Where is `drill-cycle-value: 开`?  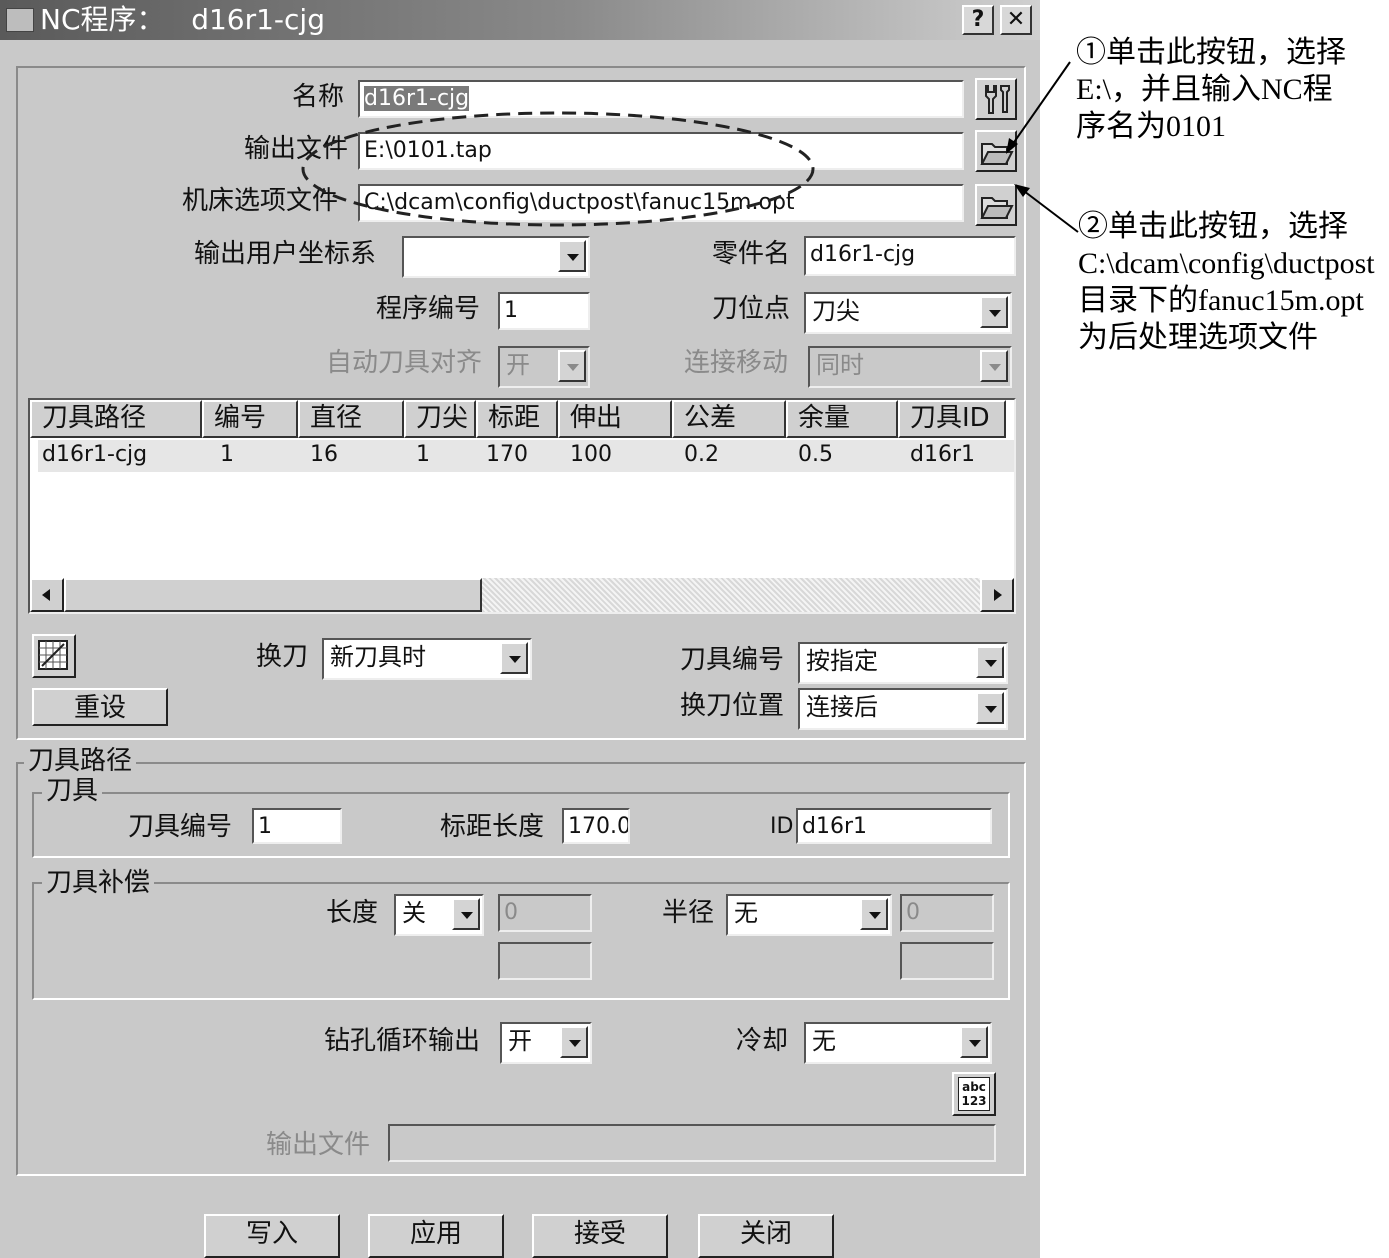 drill-cycle-value: 开 is located at coordinates (520, 1041).